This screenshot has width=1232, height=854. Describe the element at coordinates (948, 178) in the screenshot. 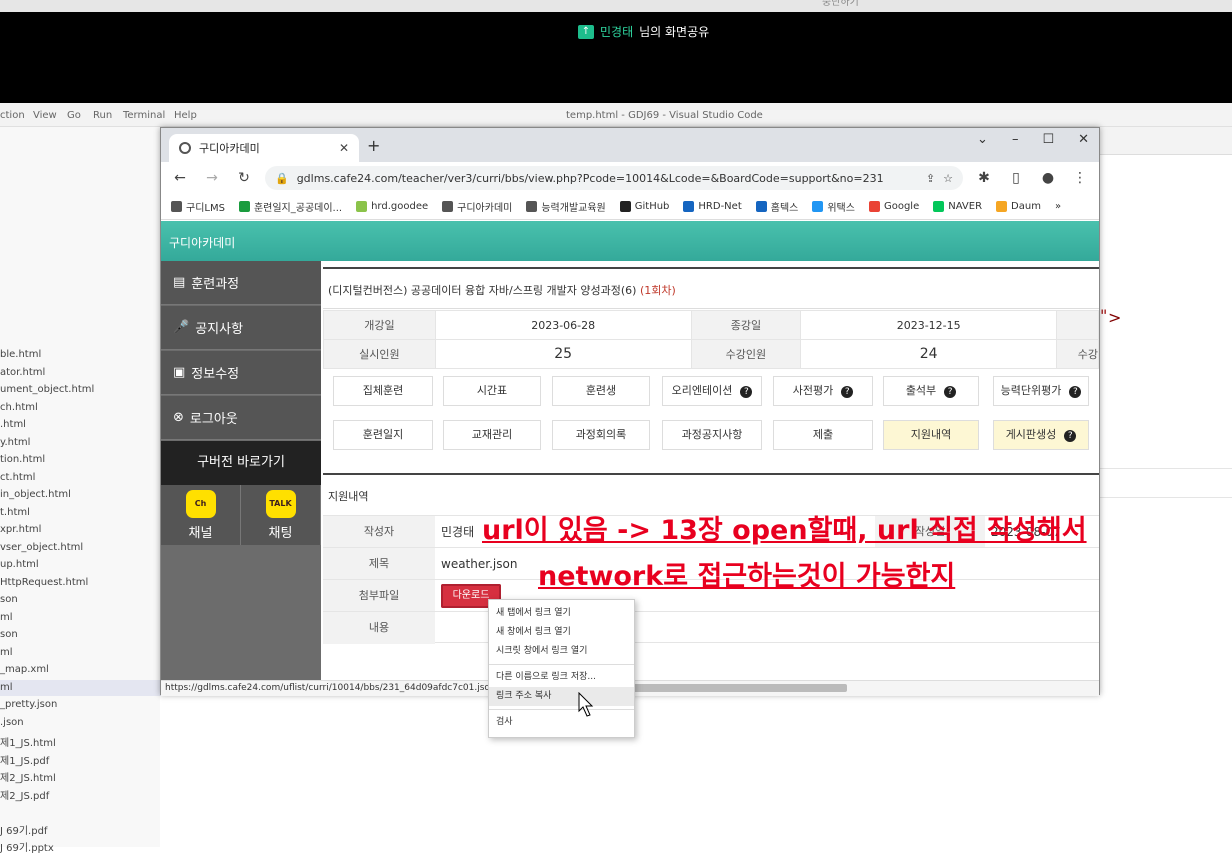

I see `bookmark-star-icon: ☆` at that location.